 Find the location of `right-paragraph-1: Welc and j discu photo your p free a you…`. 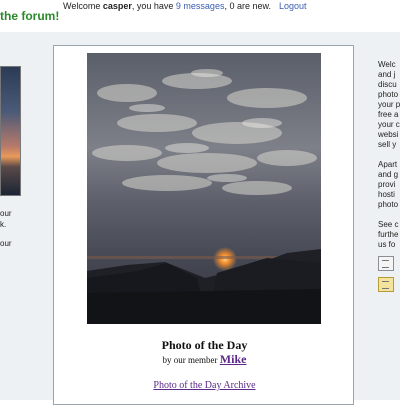

right-paragraph-1: Welc and j discu photo your p free a you… is located at coordinates (389, 105).